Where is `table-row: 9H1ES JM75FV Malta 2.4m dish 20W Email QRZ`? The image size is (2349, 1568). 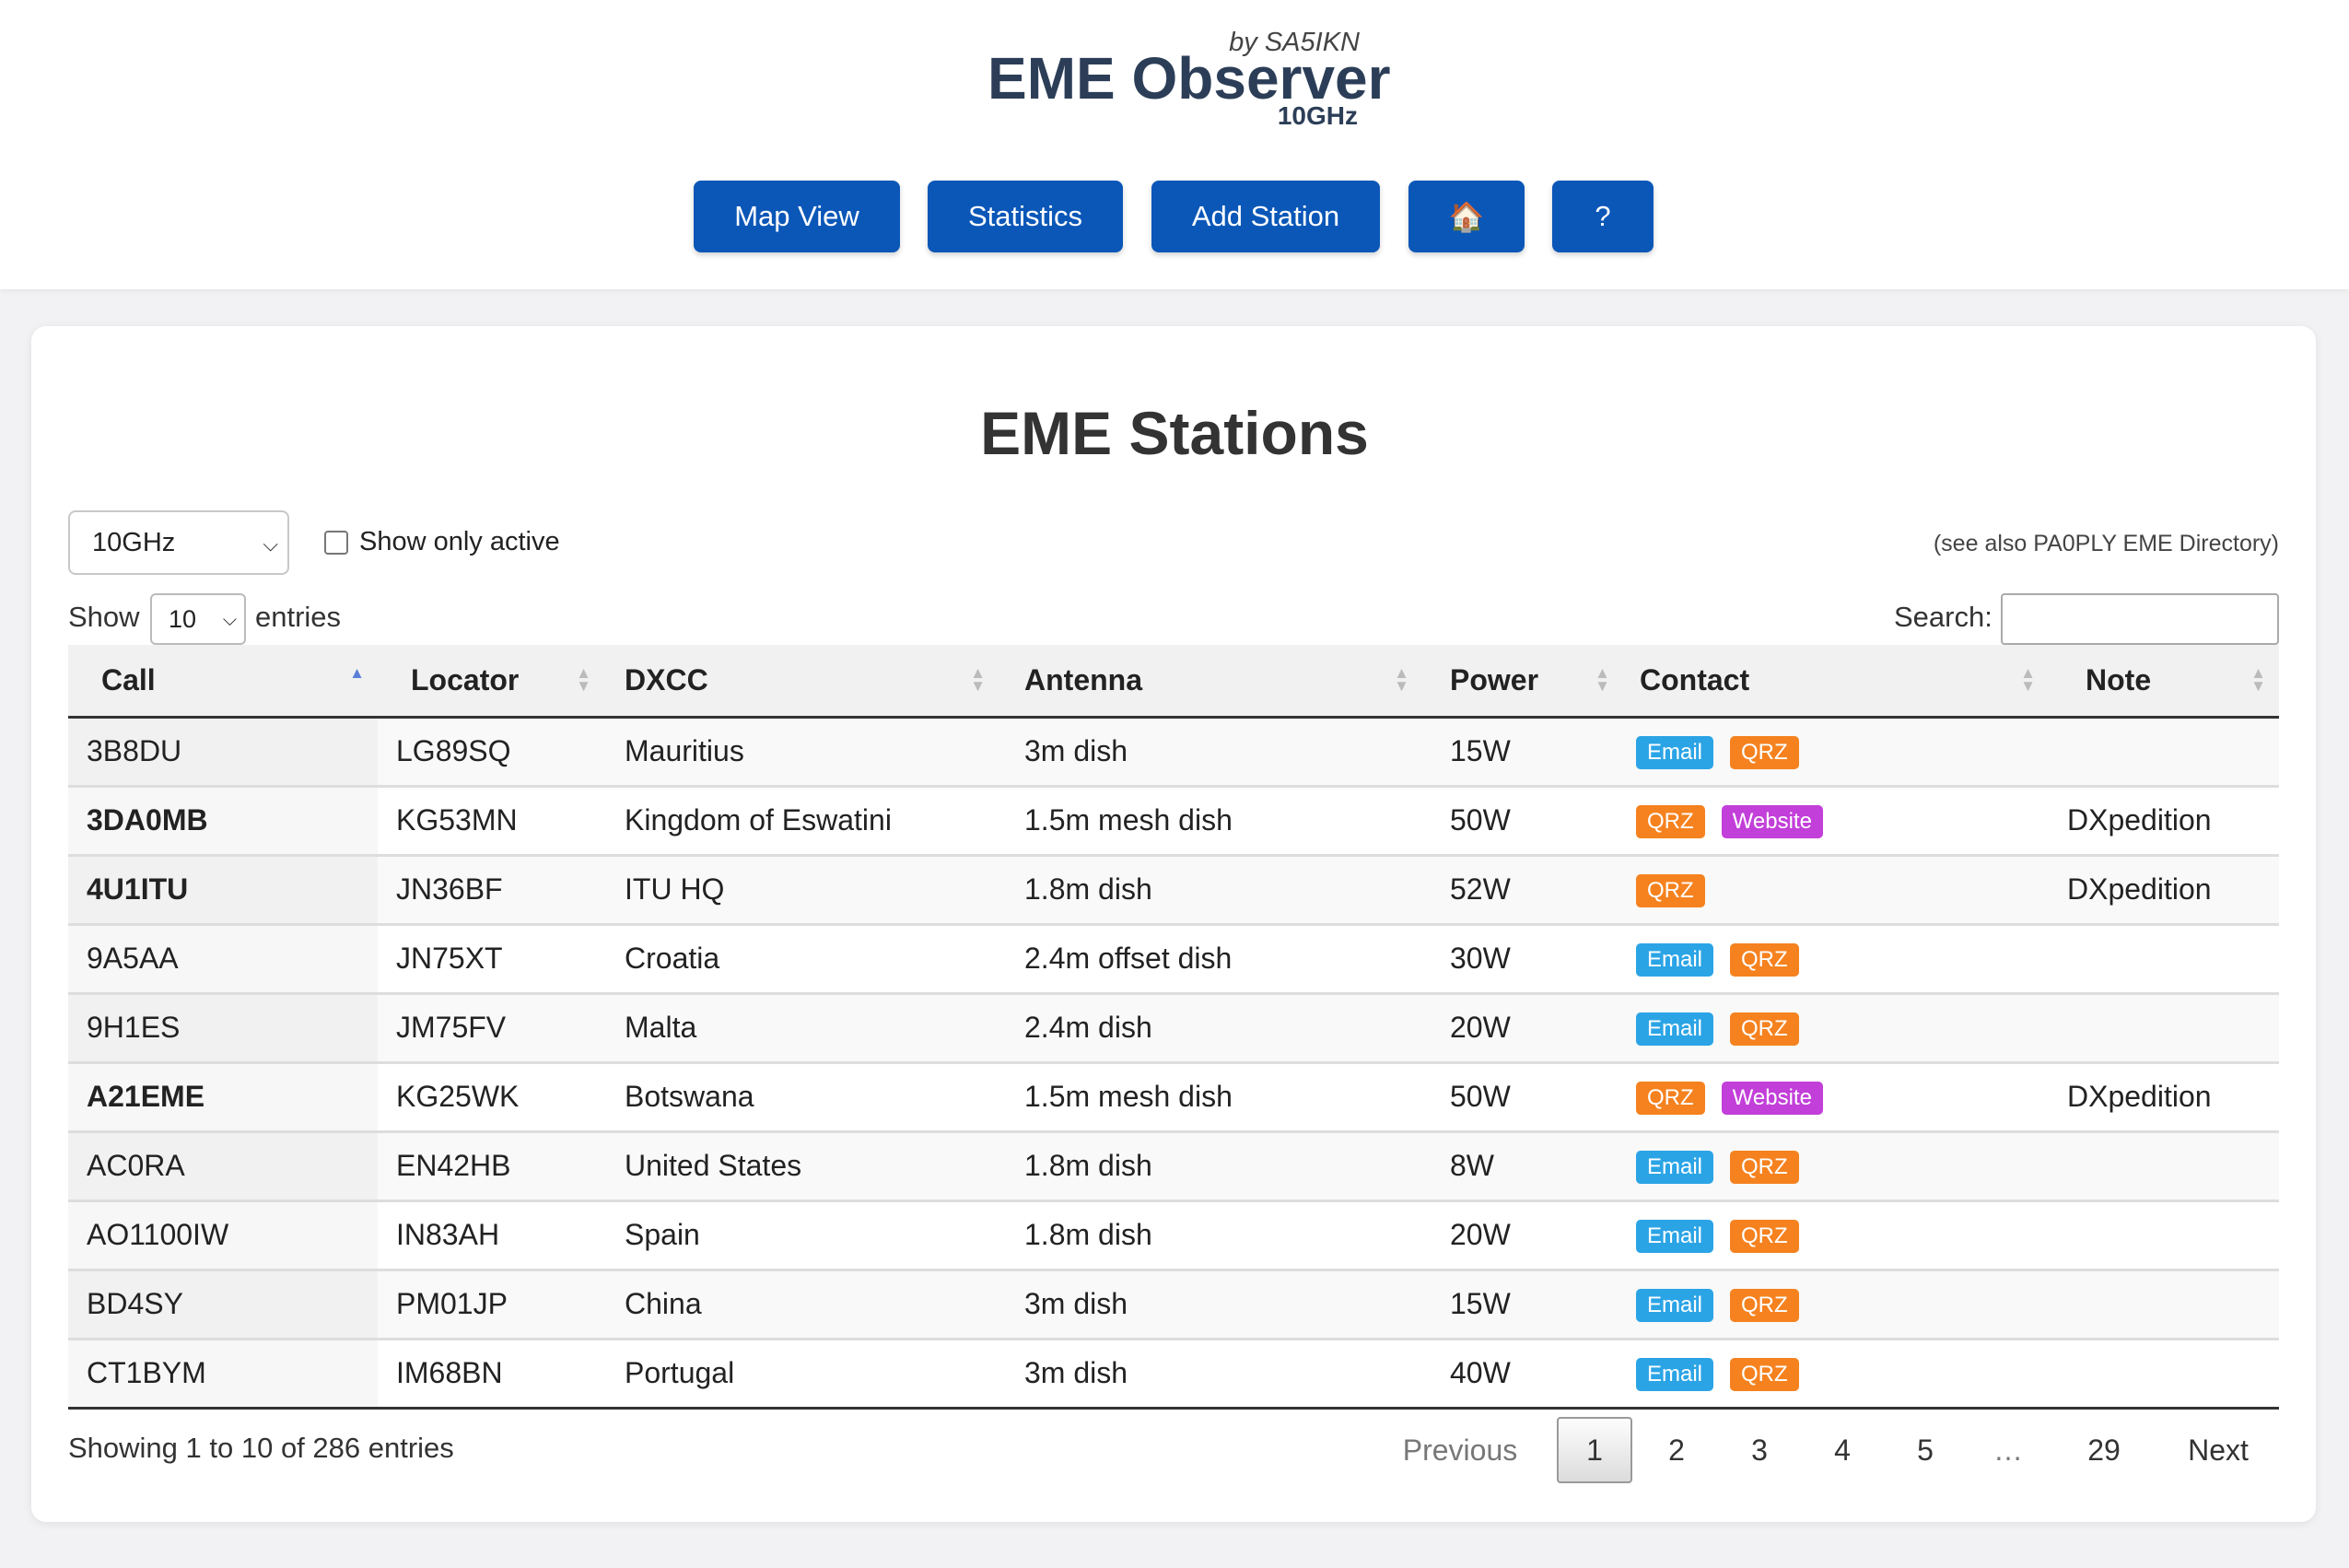 table-row: 9H1ES JM75FV Malta 2.4m dish 20W Email QRZ is located at coordinates (1173, 1028).